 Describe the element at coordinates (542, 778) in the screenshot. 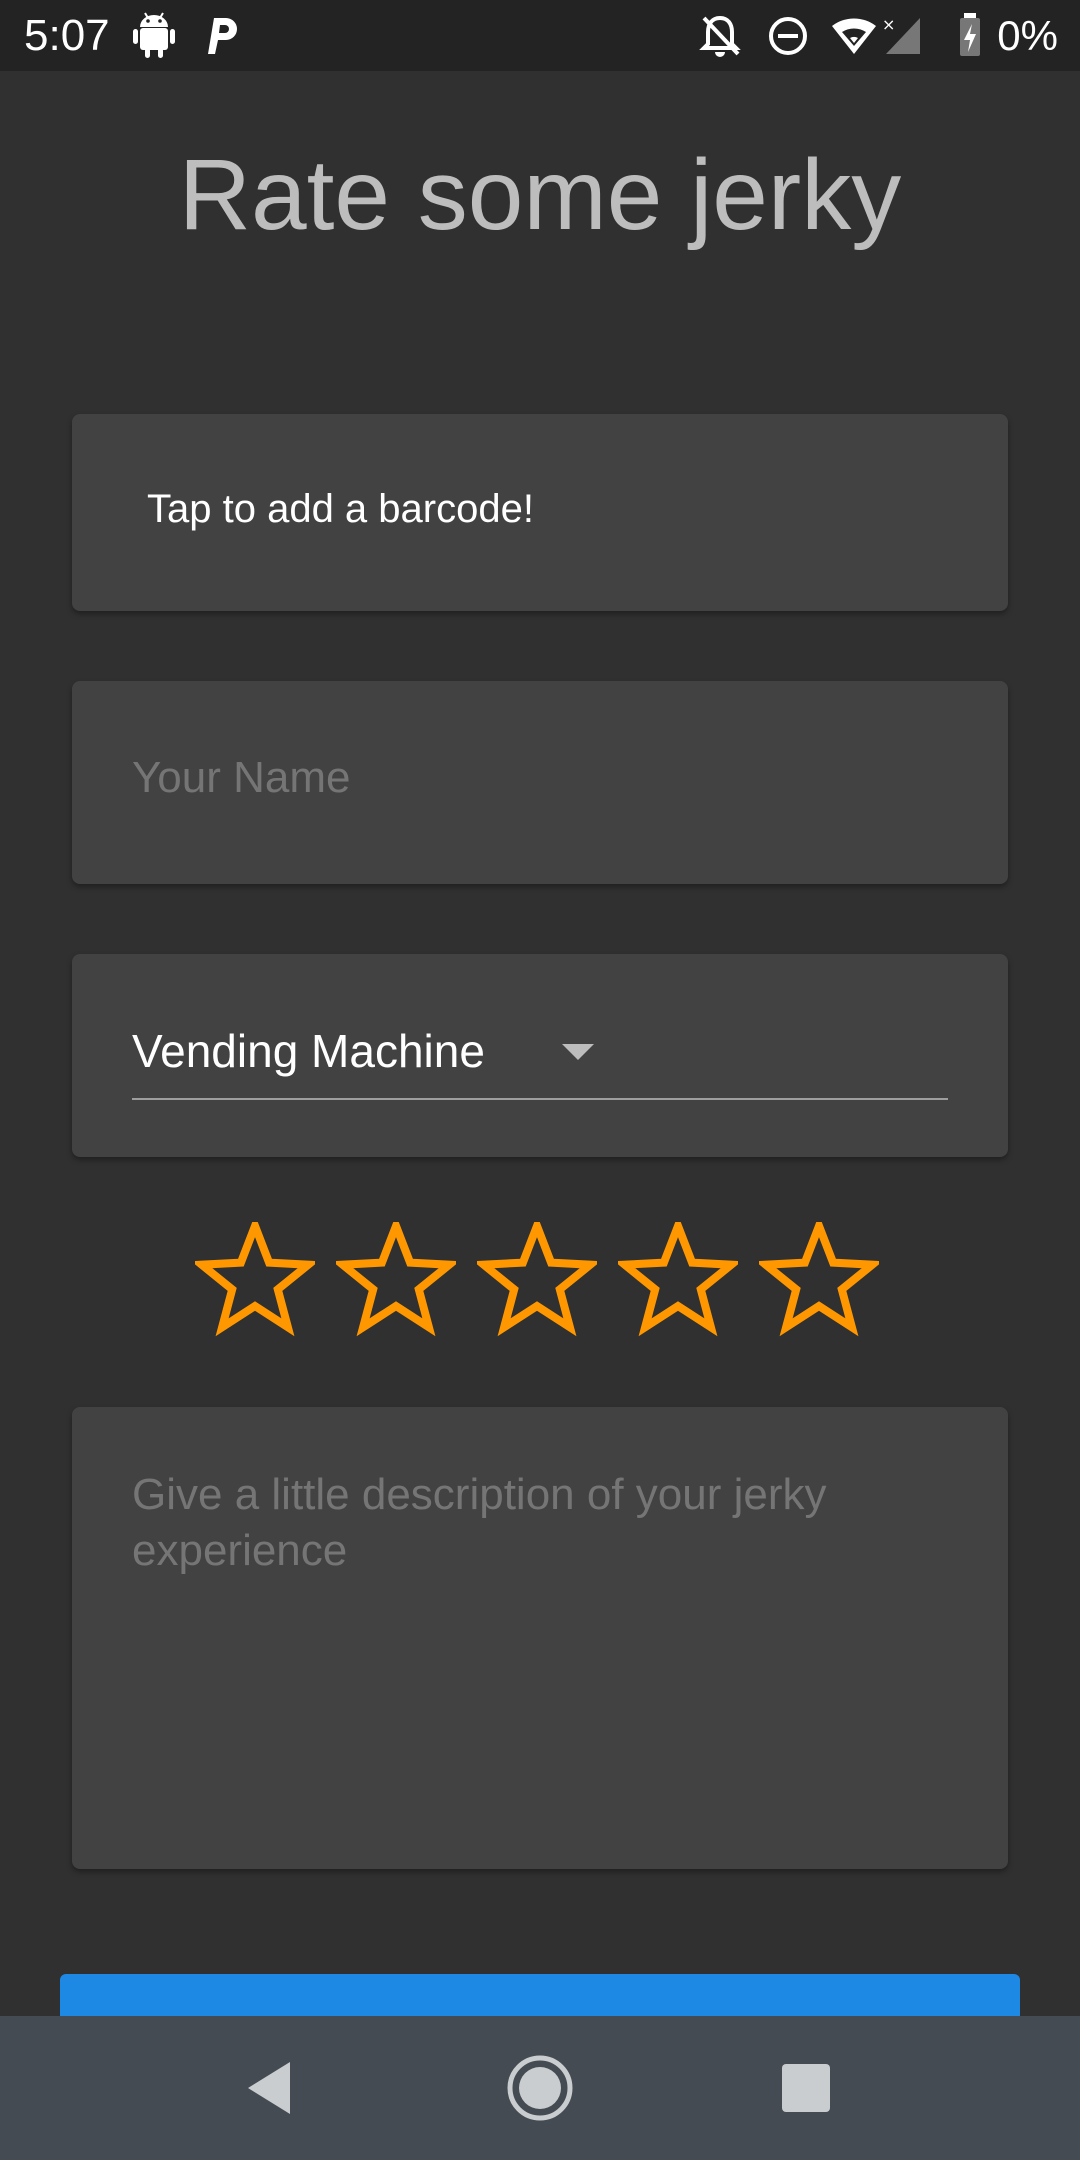

I see `name-input` at that location.